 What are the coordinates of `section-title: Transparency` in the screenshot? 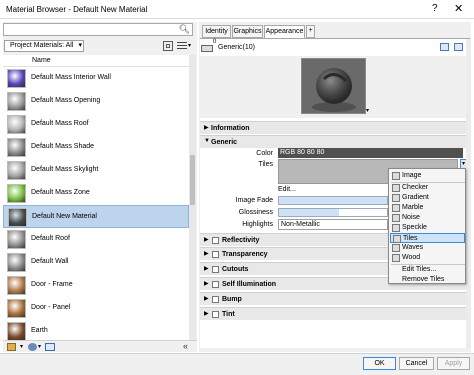 It's located at (245, 254).